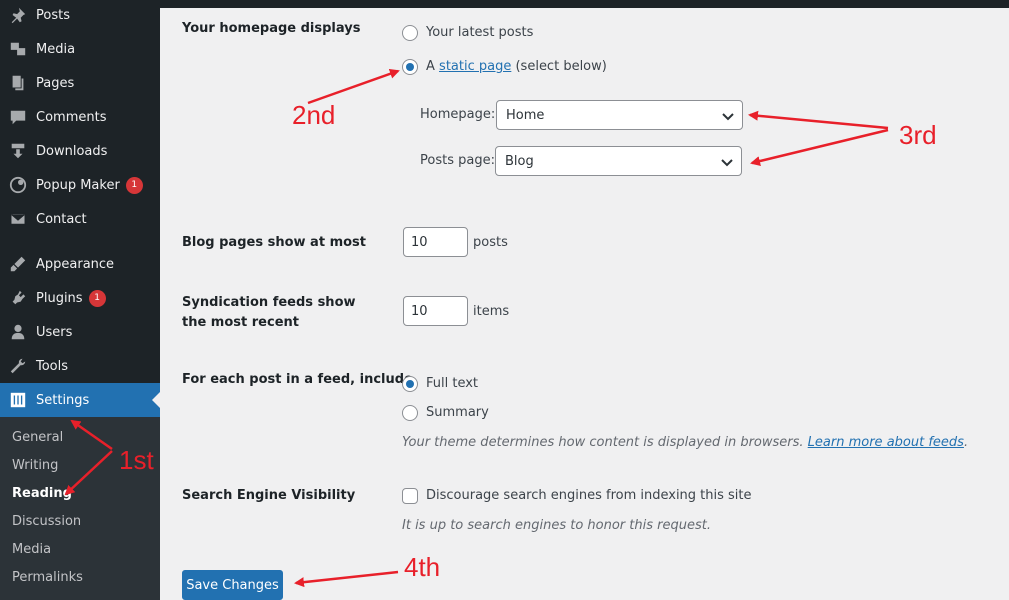 Image resolution: width=1009 pixels, height=600 pixels. Describe the element at coordinates (619, 115) in the screenshot. I see `homepage-select: Home` at that location.